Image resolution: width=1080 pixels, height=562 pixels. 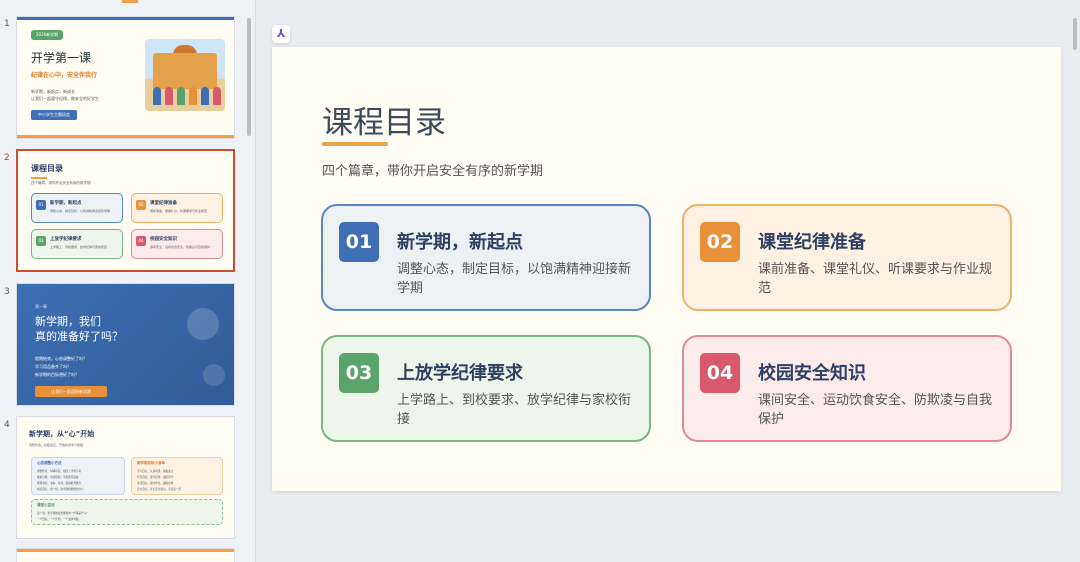 What do you see at coordinates (66, 203) in the screenshot?
I see `thumb-card-title: 新学期，新起点` at bounding box center [66, 203].